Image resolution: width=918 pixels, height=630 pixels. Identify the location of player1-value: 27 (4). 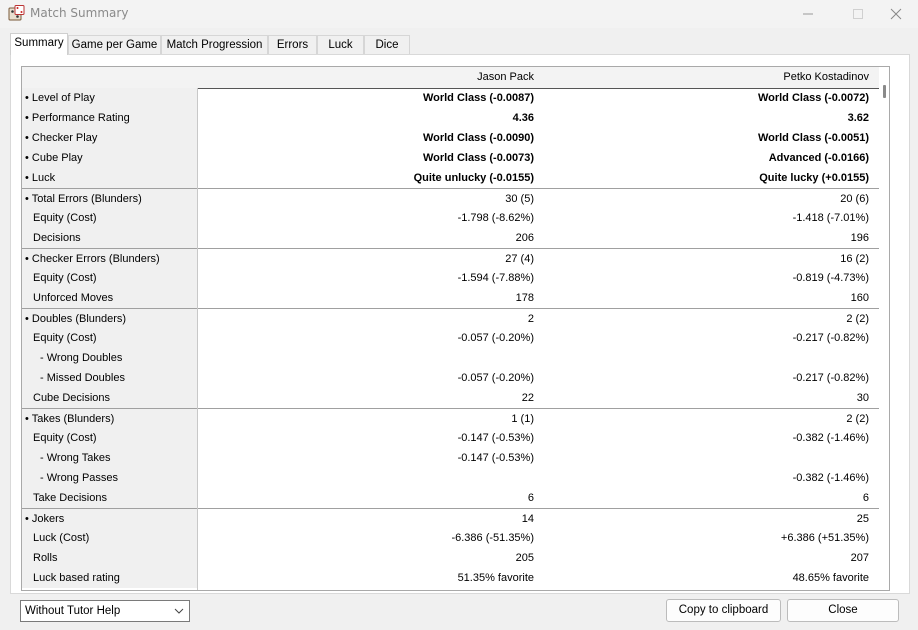
(519, 259).